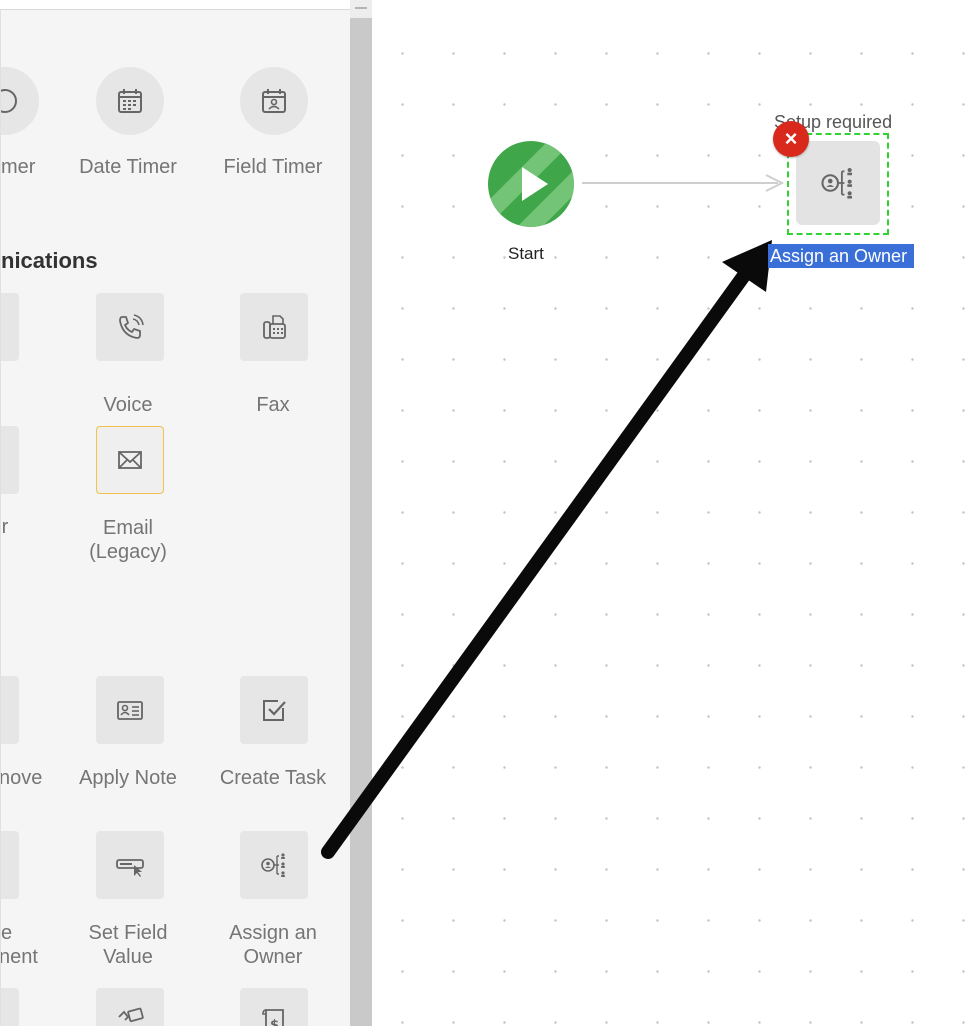  I want to click on play-icon, so click(531, 184).